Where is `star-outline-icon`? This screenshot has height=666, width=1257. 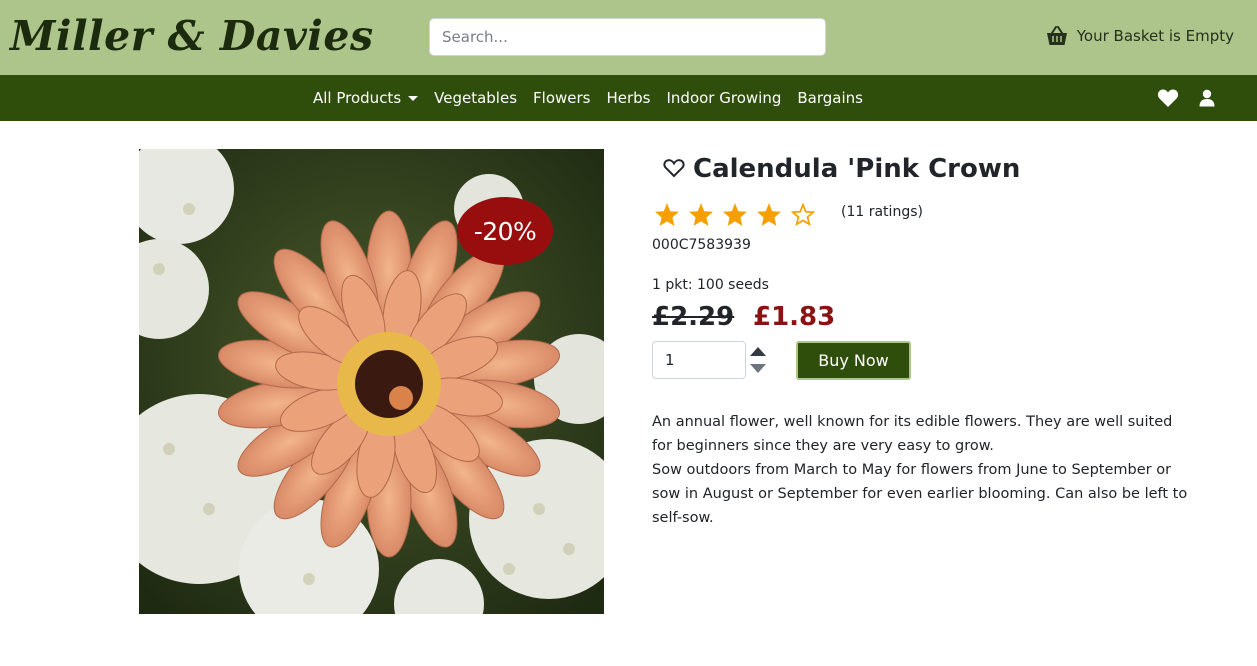 star-outline-icon is located at coordinates (803, 216).